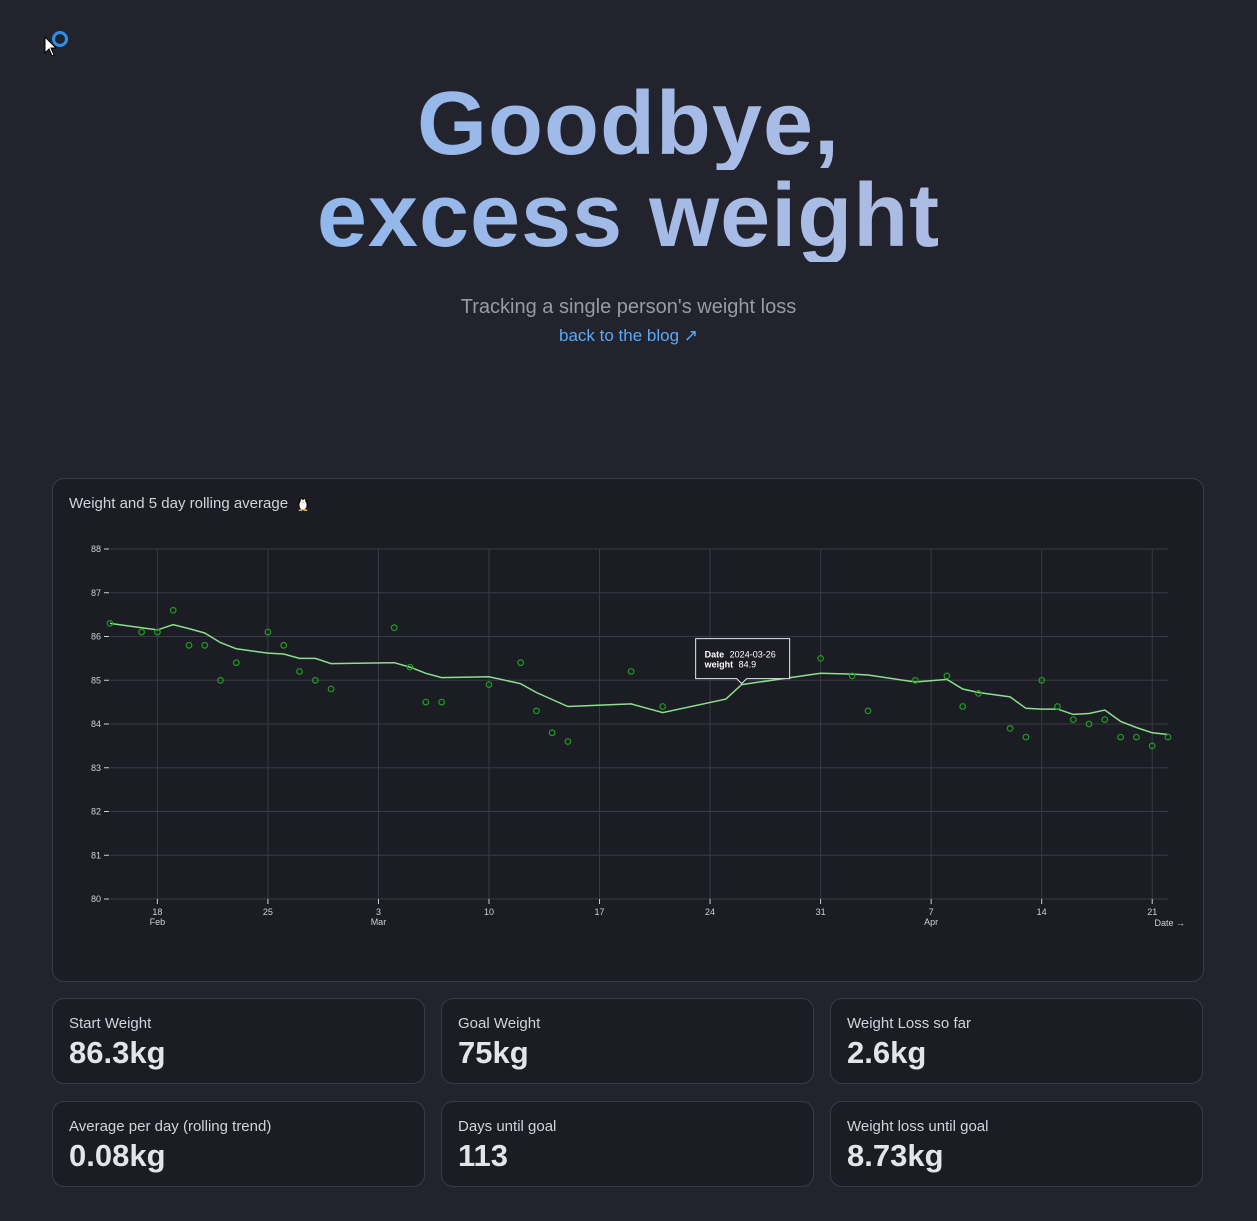 Image resolution: width=1257 pixels, height=1221 pixels. What do you see at coordinates (931, 912) in the screenshot?
I see `x-tick-label: 7` at bounding box center [931, 912].